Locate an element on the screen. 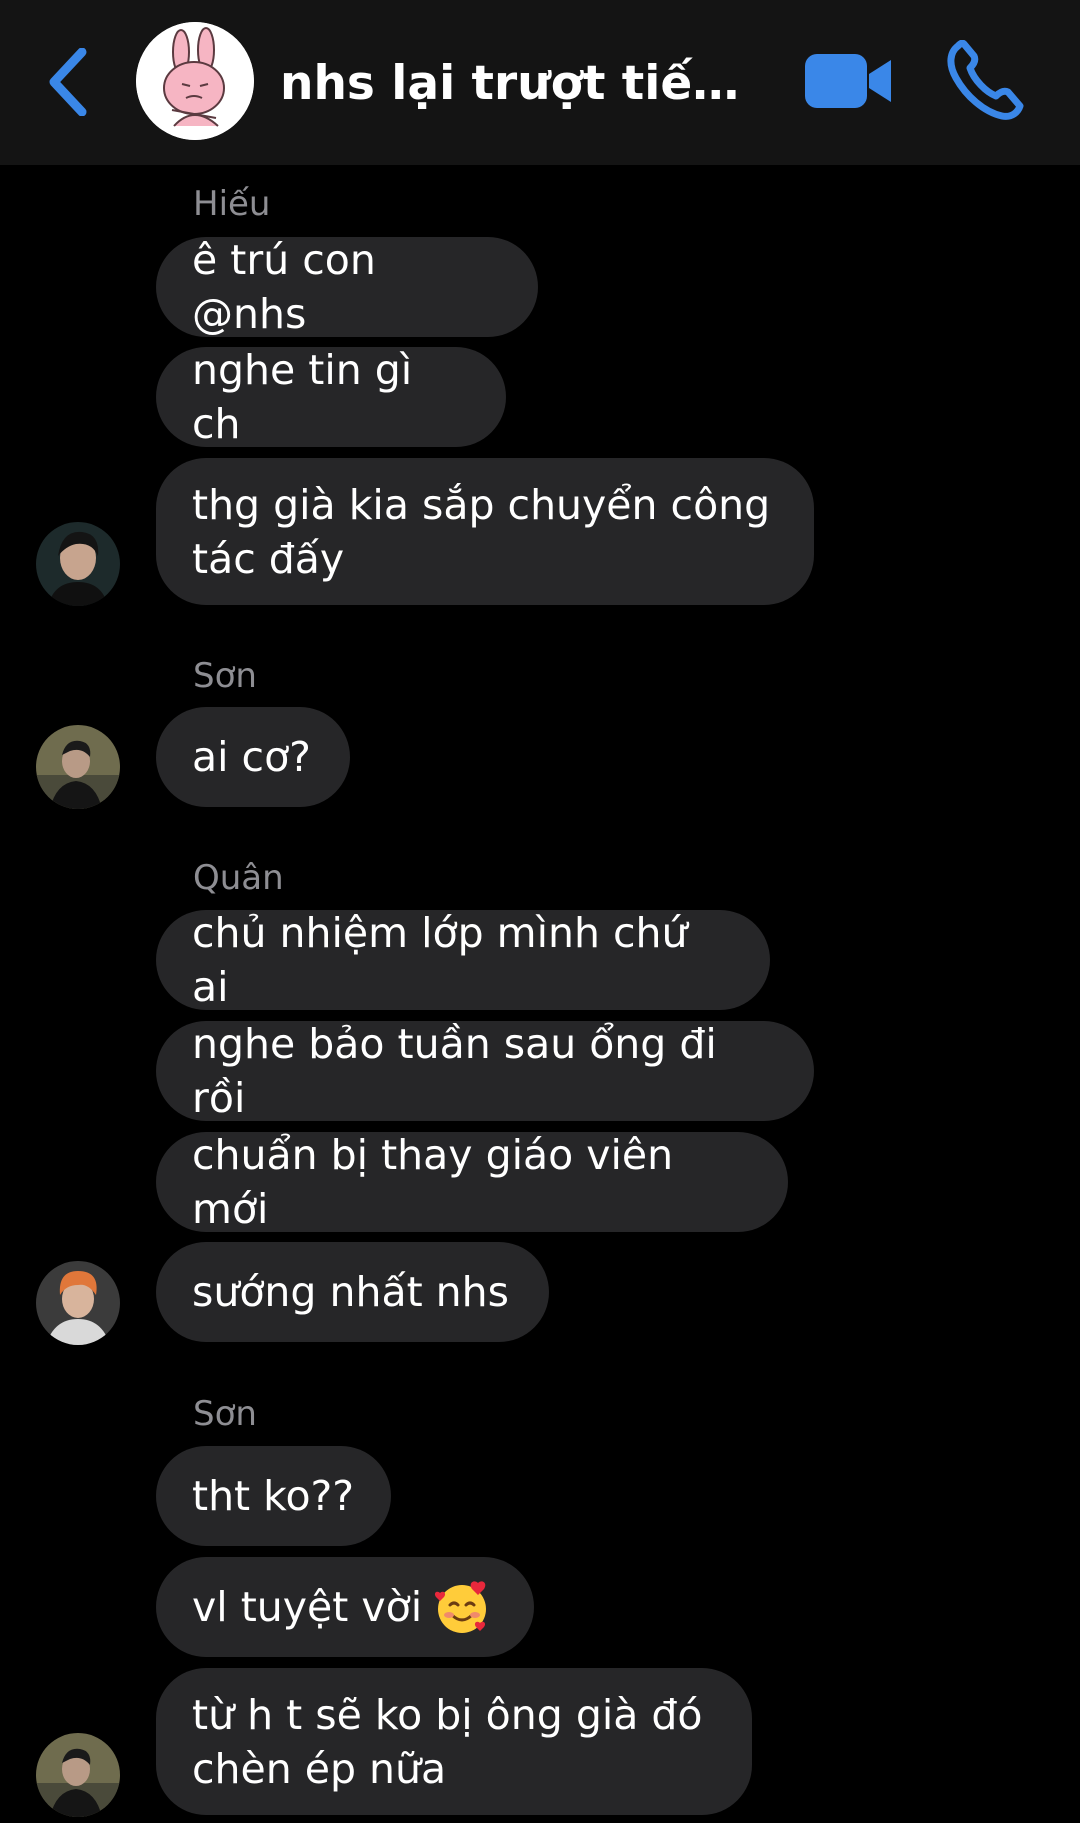  message-bubble: vl tuyệt vời is located at coordinates (345, 1607).